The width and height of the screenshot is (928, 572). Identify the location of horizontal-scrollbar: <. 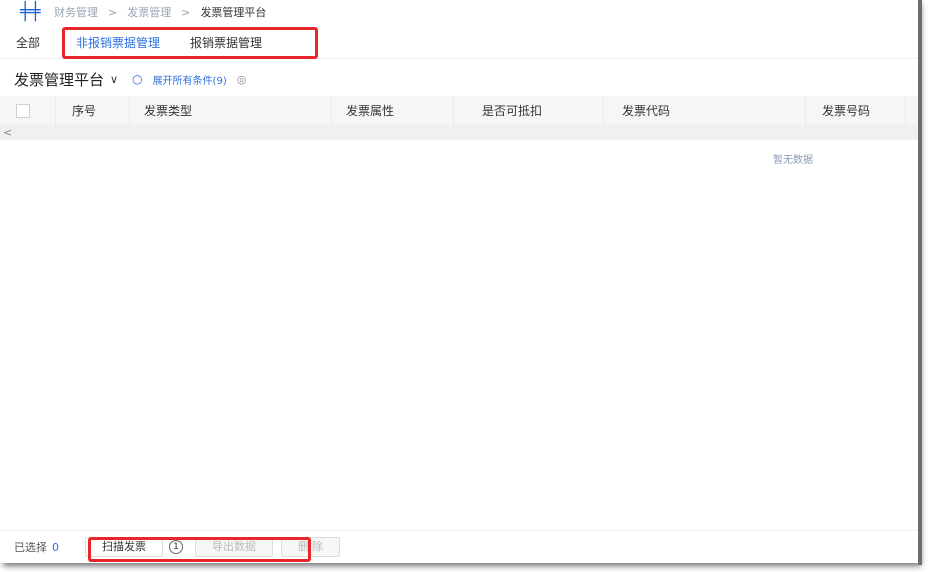
(459, 133).